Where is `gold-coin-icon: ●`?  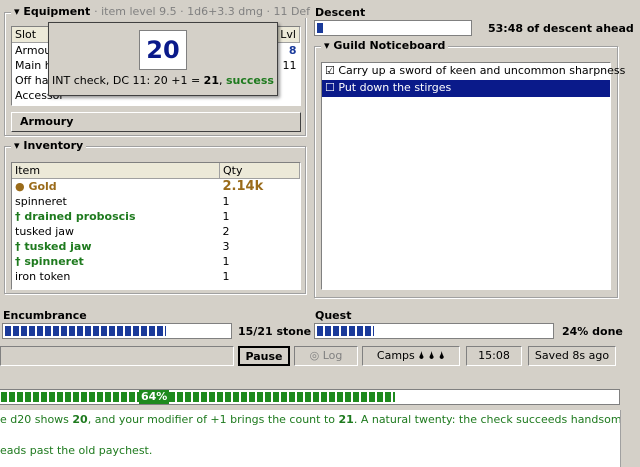 gold-coin-icon: ● is located at coordinates (20, 186).